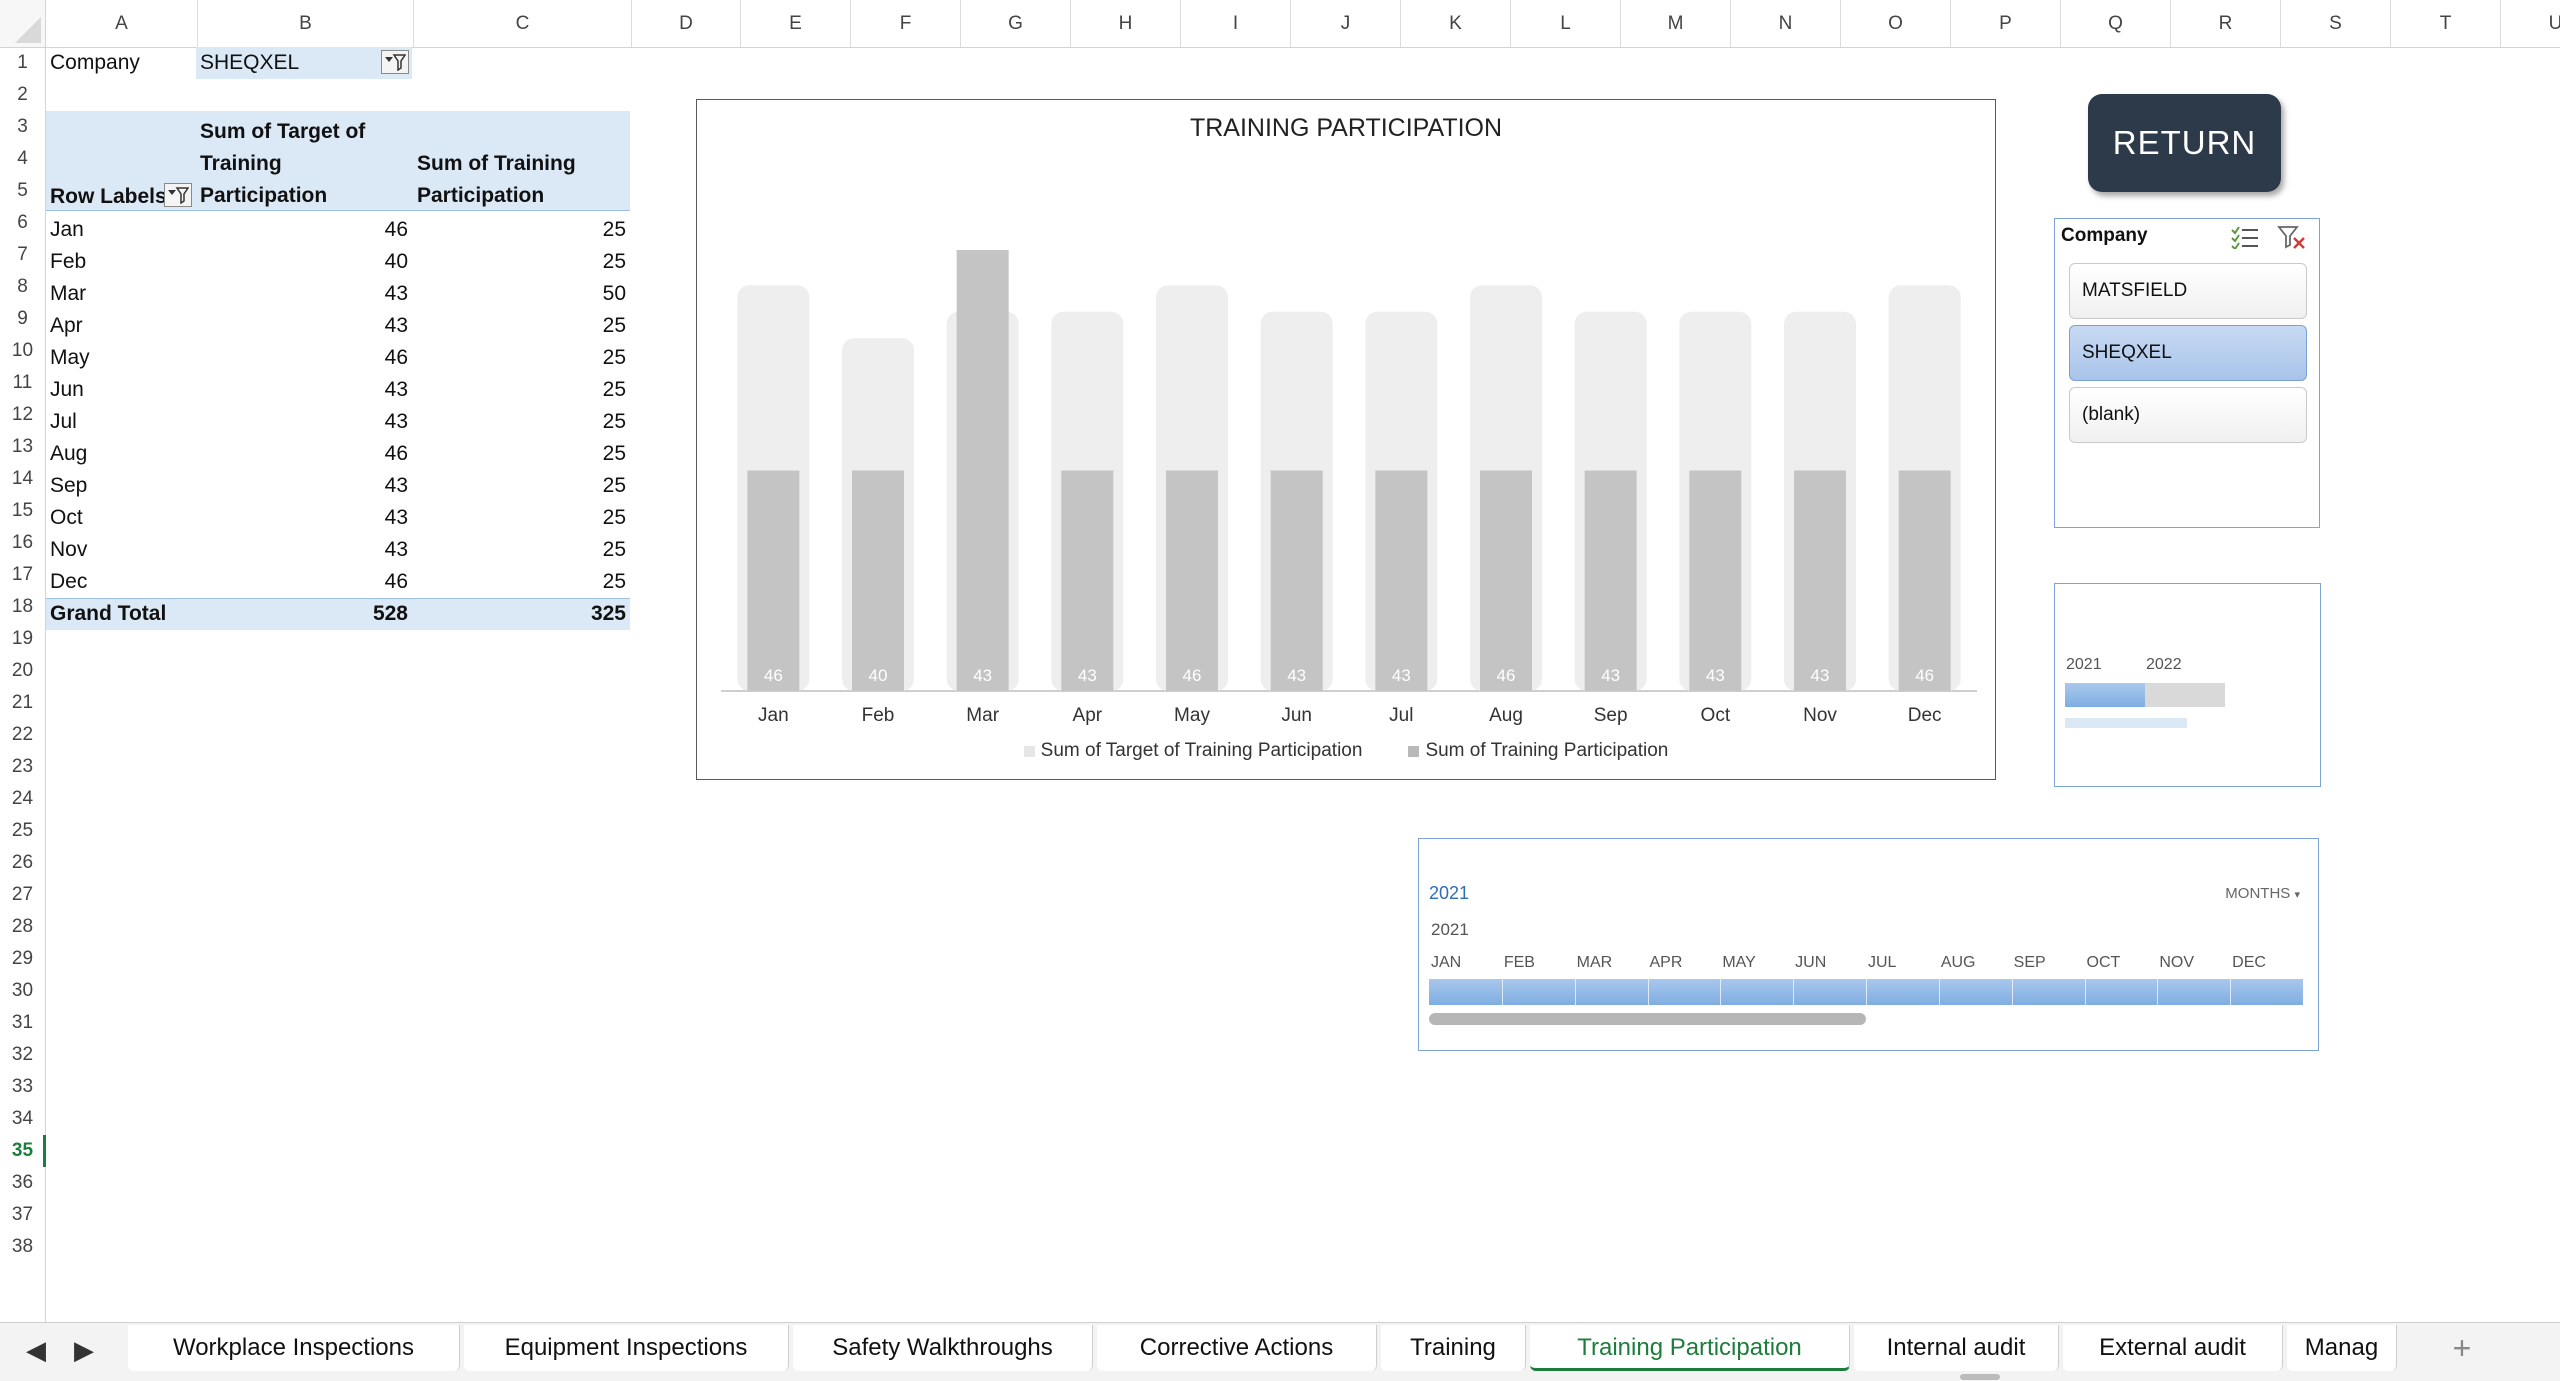 The width and height of the screenshot is (2560, 1381). What do you see at coordinates (2176, 963) in the screenshot?
I see `timeline-month-nov: NOV` at bounding box center [2176, 963].